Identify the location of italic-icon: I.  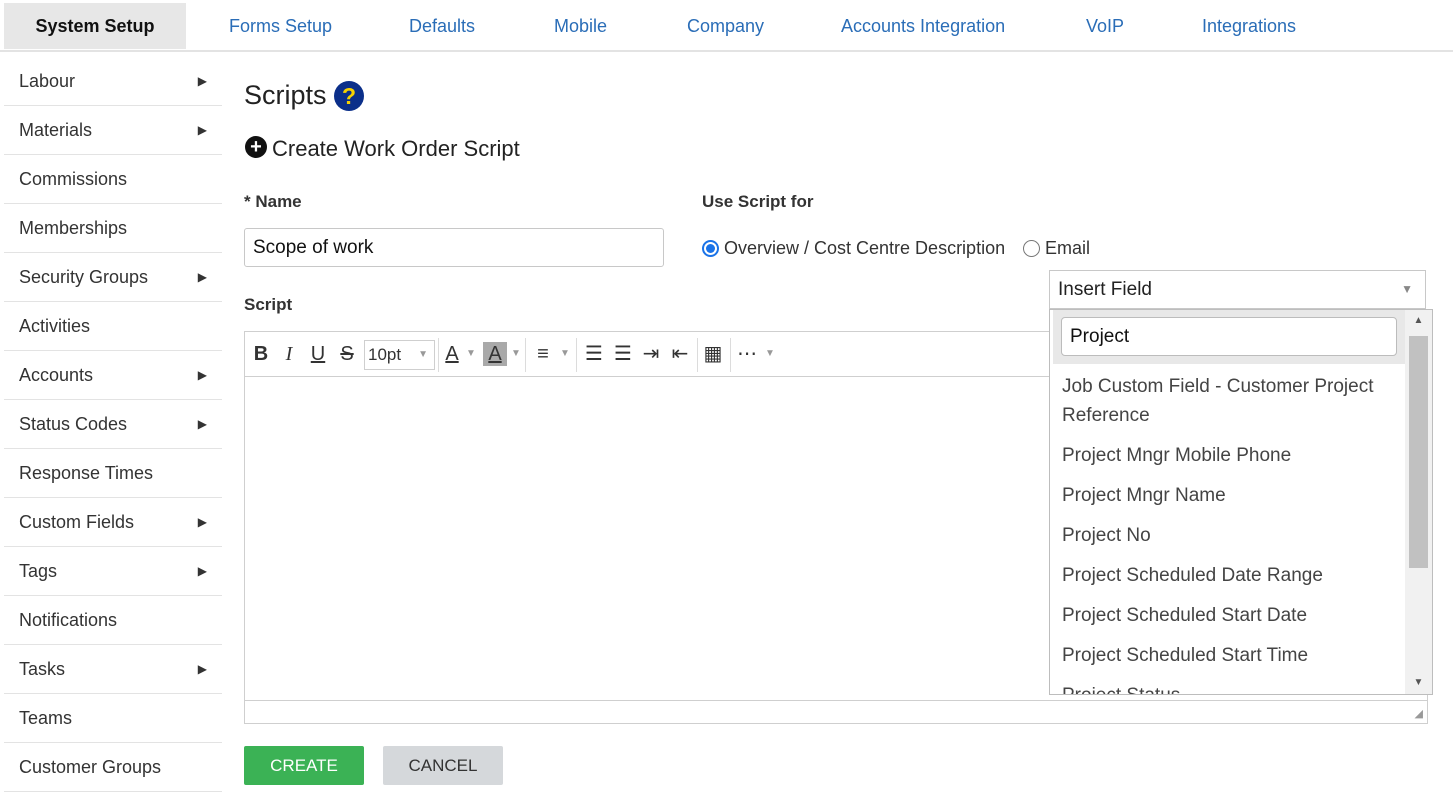
(289, 354).